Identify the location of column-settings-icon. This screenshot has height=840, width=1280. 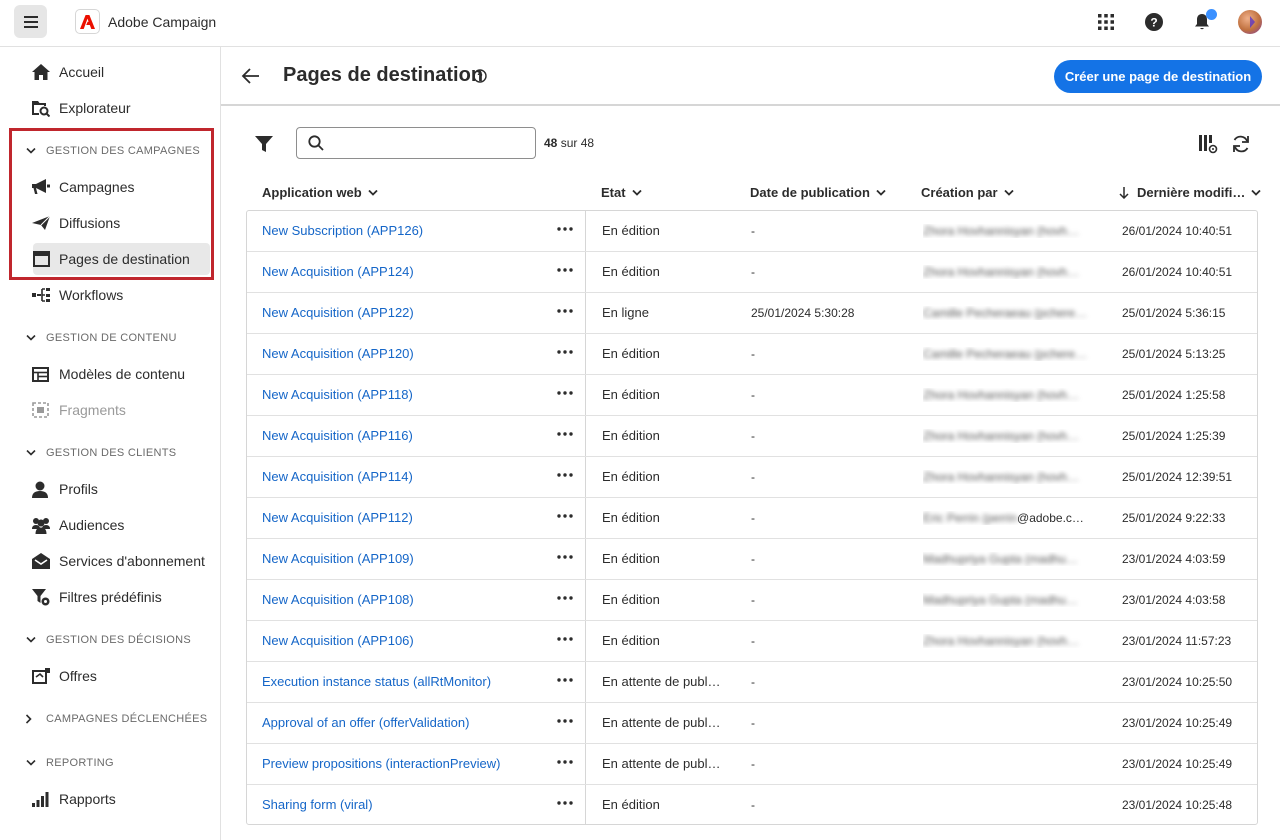
(1208, 144).